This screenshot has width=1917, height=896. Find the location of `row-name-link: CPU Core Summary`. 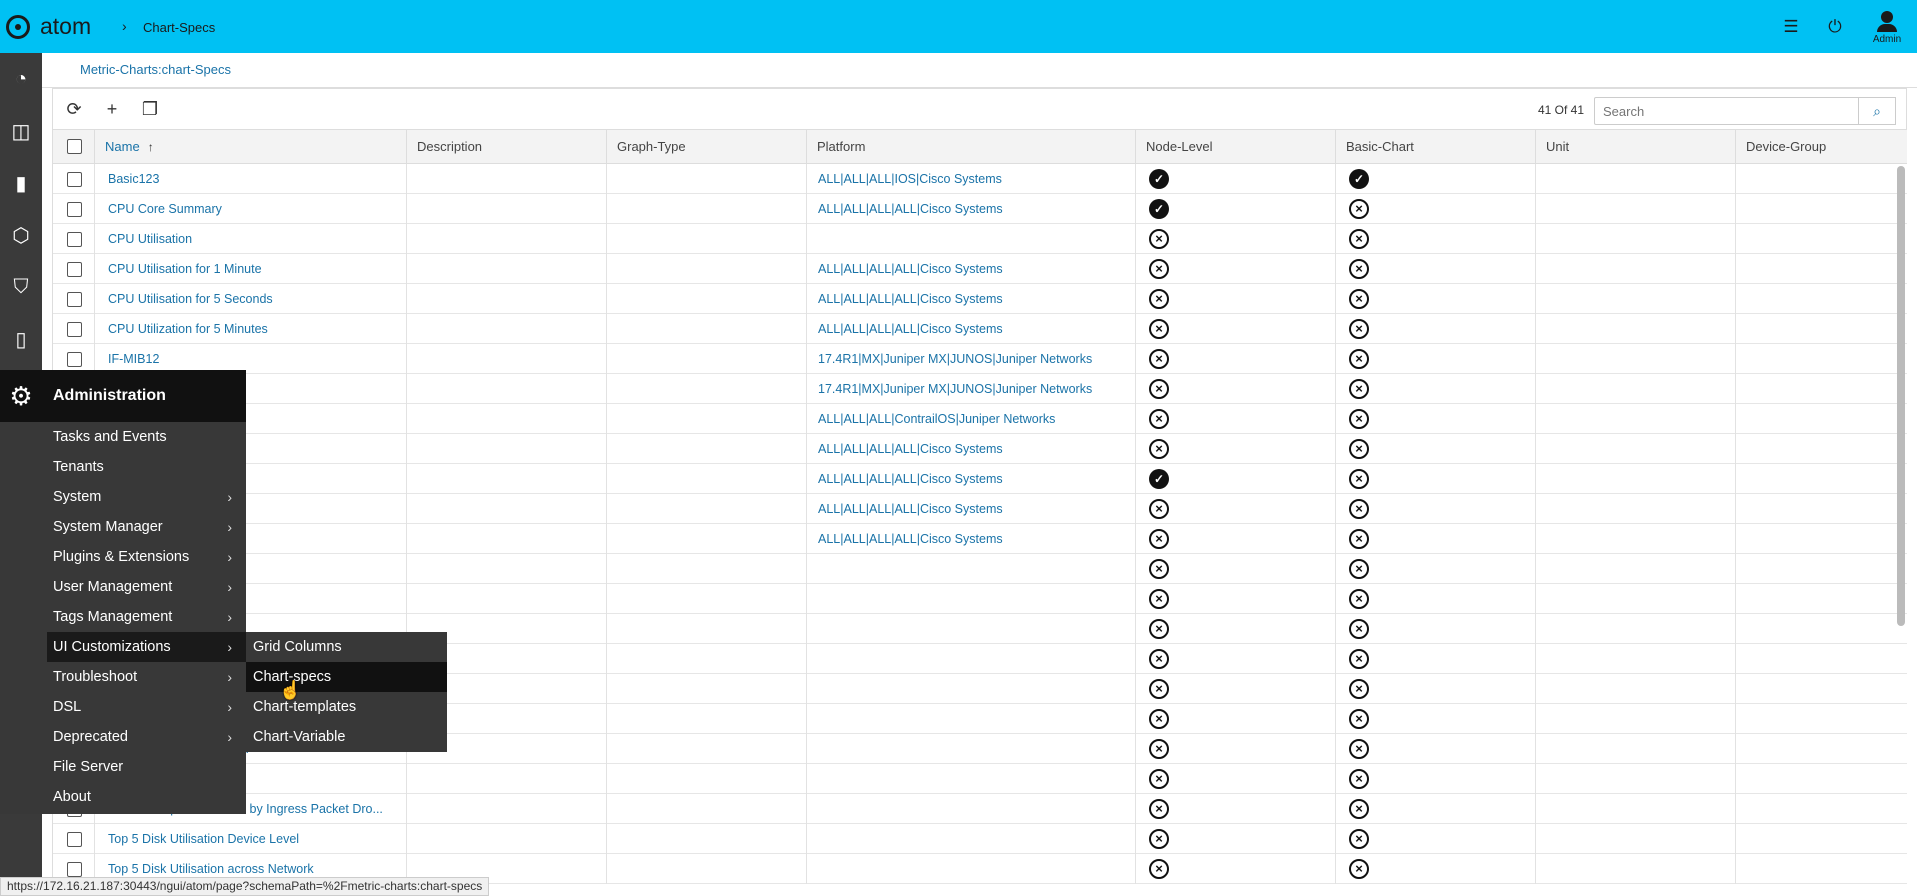

row-name-link: CPU Core Summary is located at coordinates (254, 209).